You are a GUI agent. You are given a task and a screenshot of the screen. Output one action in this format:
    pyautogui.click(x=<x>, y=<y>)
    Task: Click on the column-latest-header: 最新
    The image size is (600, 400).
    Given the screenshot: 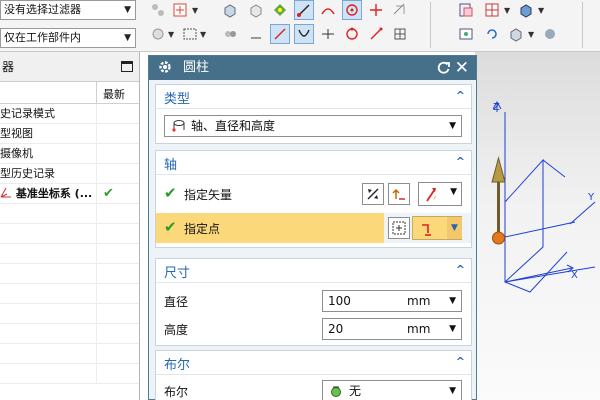 What is the action you would take?
    pyautogui.click(x=114, y=94)
    